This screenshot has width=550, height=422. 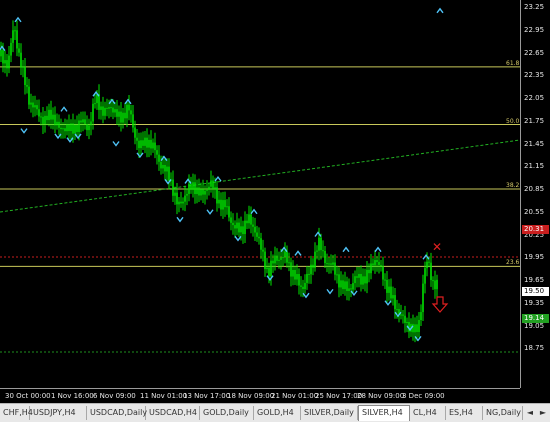 What do you see at coordinates (534, 75) in the screenshot?
I see `price-tick-label: 22.35` at bounding box center [534, 75].